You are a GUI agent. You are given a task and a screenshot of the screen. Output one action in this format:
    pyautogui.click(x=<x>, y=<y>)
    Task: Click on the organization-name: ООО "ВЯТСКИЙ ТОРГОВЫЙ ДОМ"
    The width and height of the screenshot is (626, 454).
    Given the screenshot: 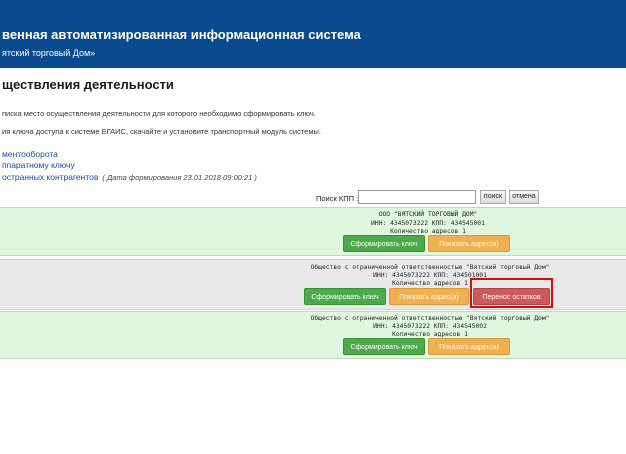 What is the action you would take?
    pyautogui.click(x=428, y=214)
    